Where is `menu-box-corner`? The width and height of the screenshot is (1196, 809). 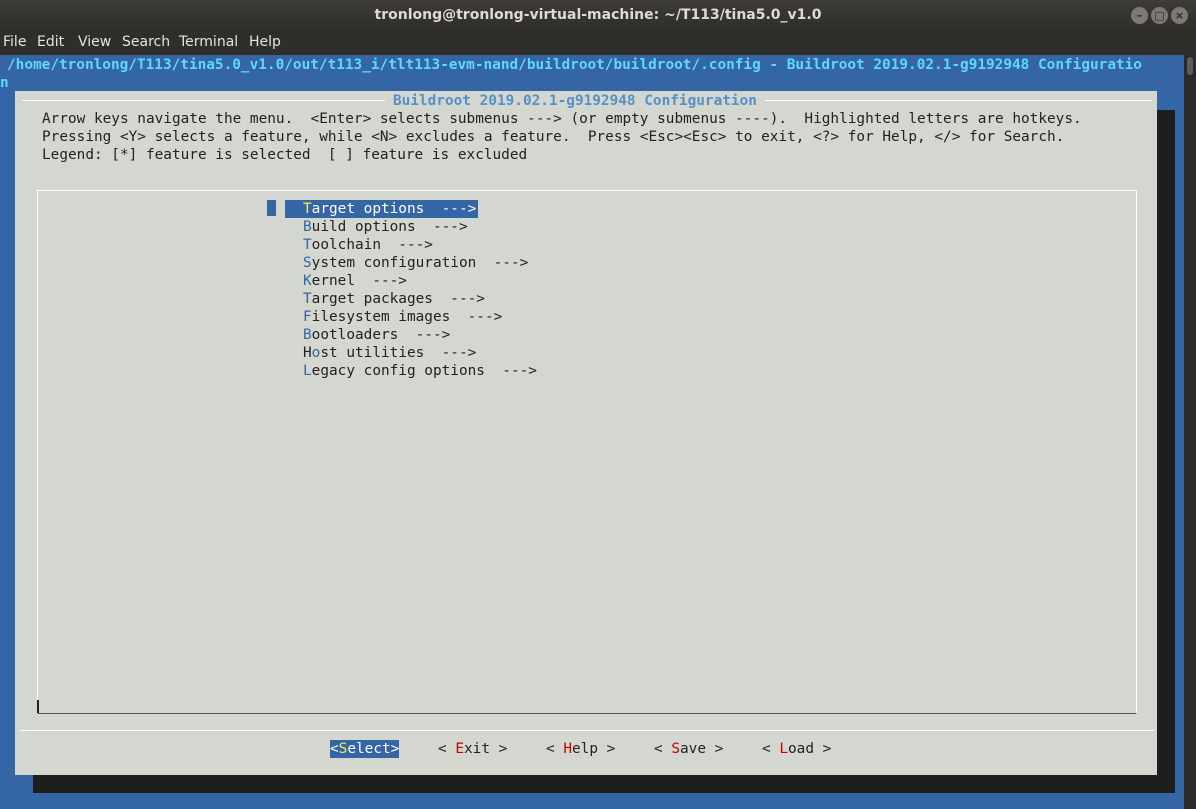 menu-box-corner is located at coordinates (38, 706).